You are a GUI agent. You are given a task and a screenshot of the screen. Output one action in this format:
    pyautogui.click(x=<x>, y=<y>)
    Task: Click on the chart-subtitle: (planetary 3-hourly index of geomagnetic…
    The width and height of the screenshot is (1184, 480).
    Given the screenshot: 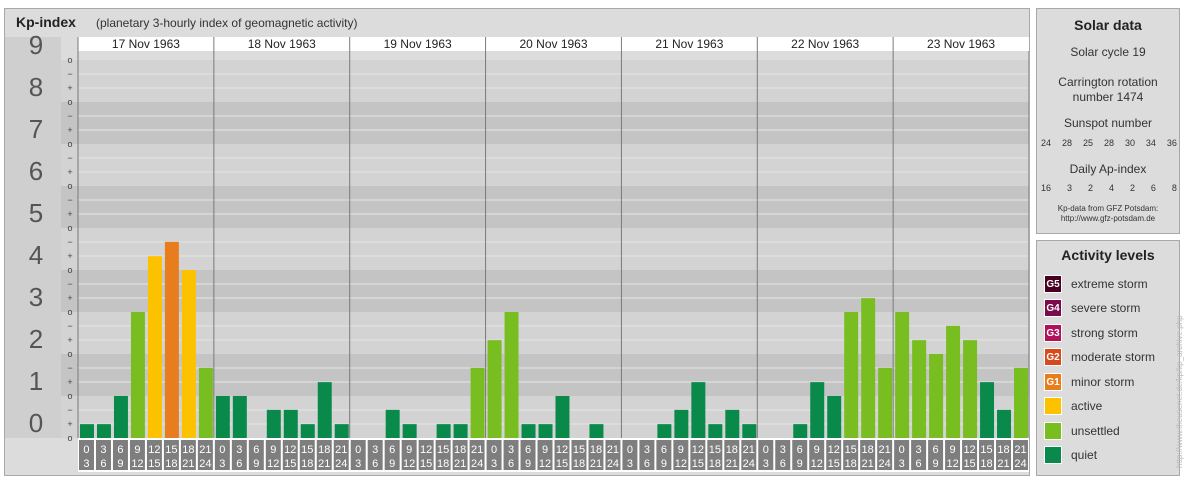 What is the action you would take?
    pyautogui.click(x=227, y=23)
    